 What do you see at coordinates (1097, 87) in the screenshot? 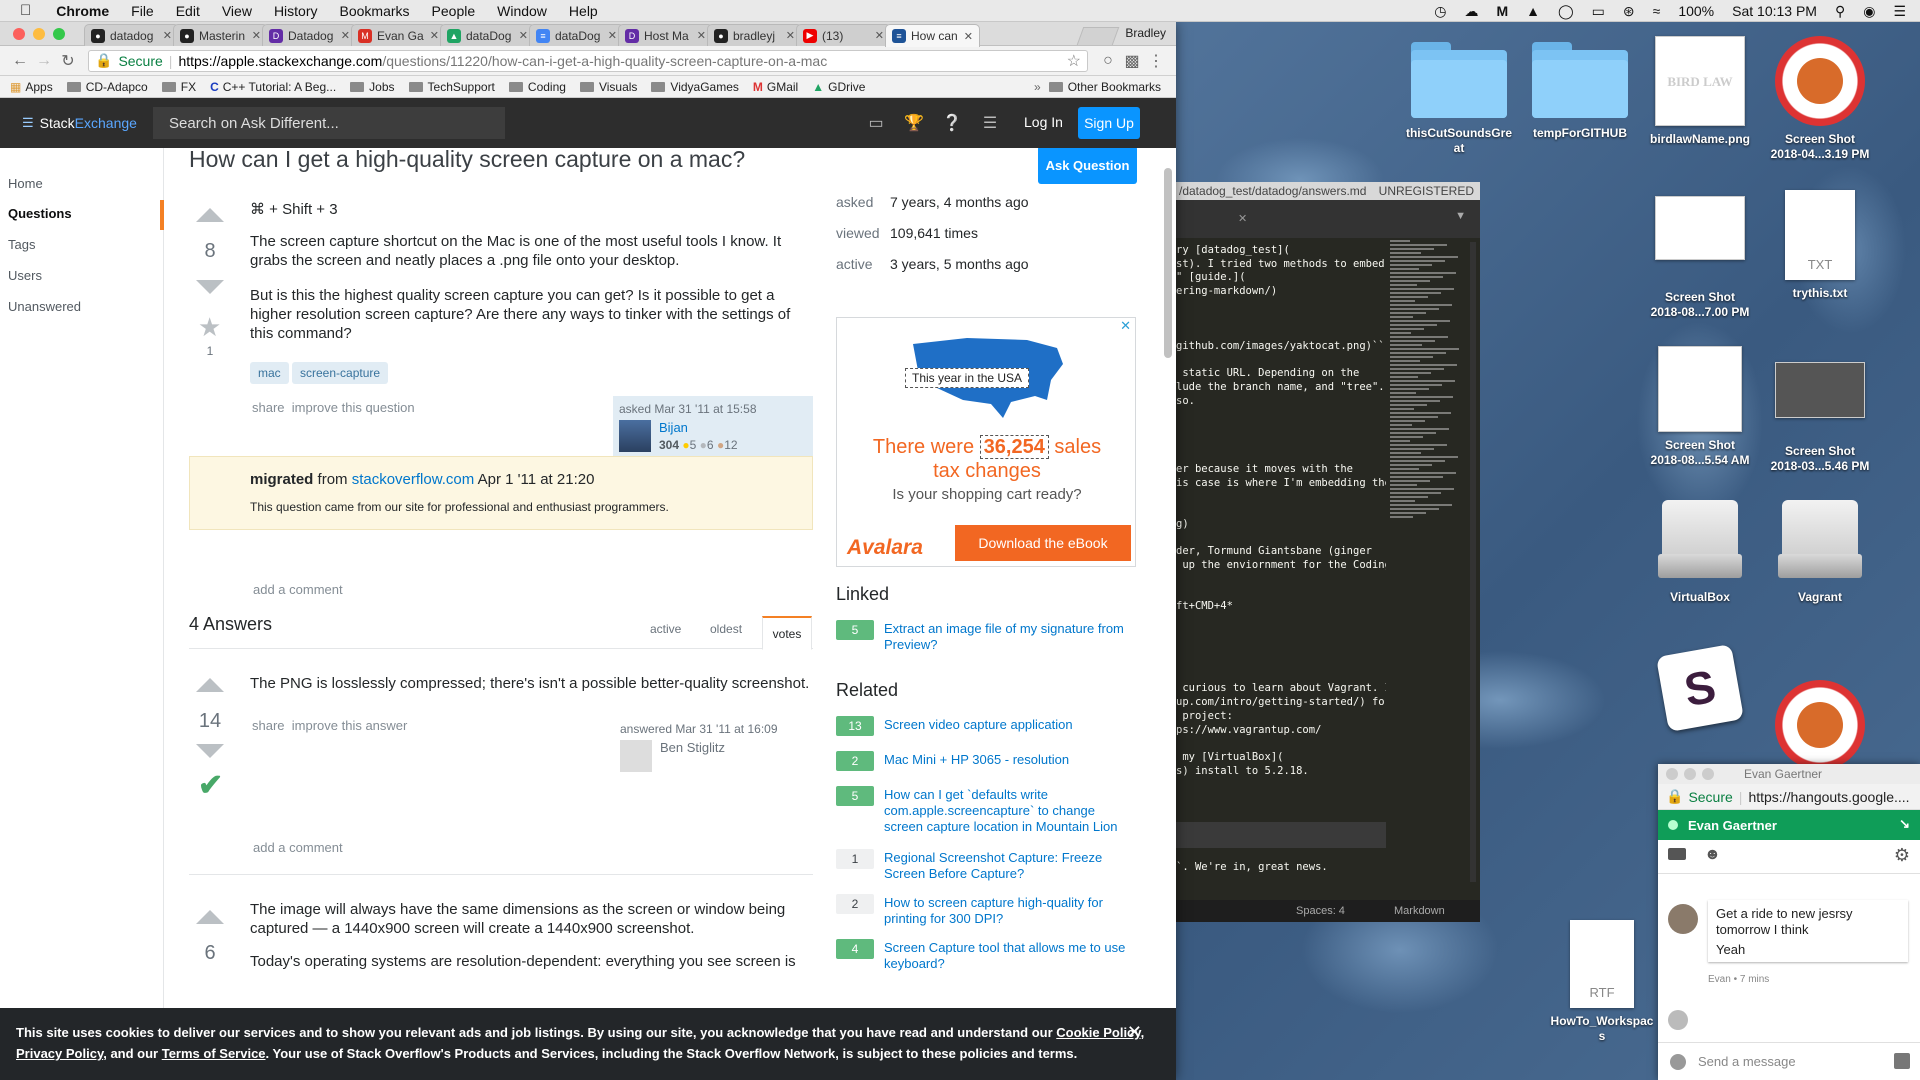
I see `bookmark-other: » Other Bookmarks` at bounding box center [1097, 87].